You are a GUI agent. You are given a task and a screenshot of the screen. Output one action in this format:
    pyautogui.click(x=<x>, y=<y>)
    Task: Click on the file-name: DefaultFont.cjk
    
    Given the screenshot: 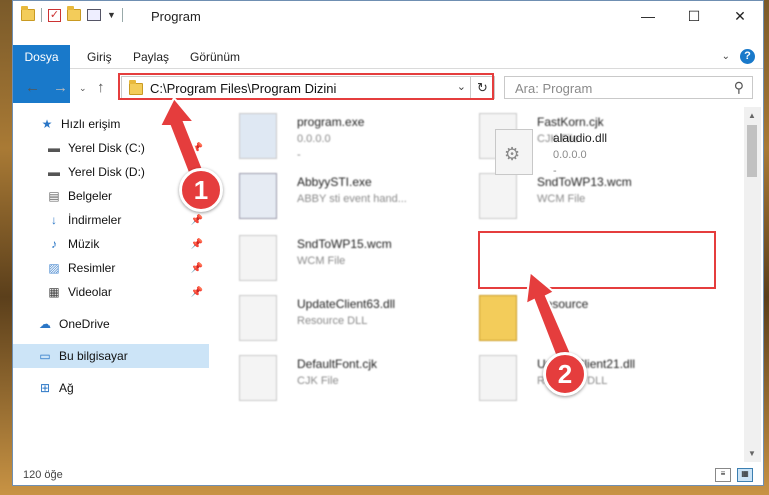 What is the action you would take?
    pyautogui.click(x=337, y=364)
    